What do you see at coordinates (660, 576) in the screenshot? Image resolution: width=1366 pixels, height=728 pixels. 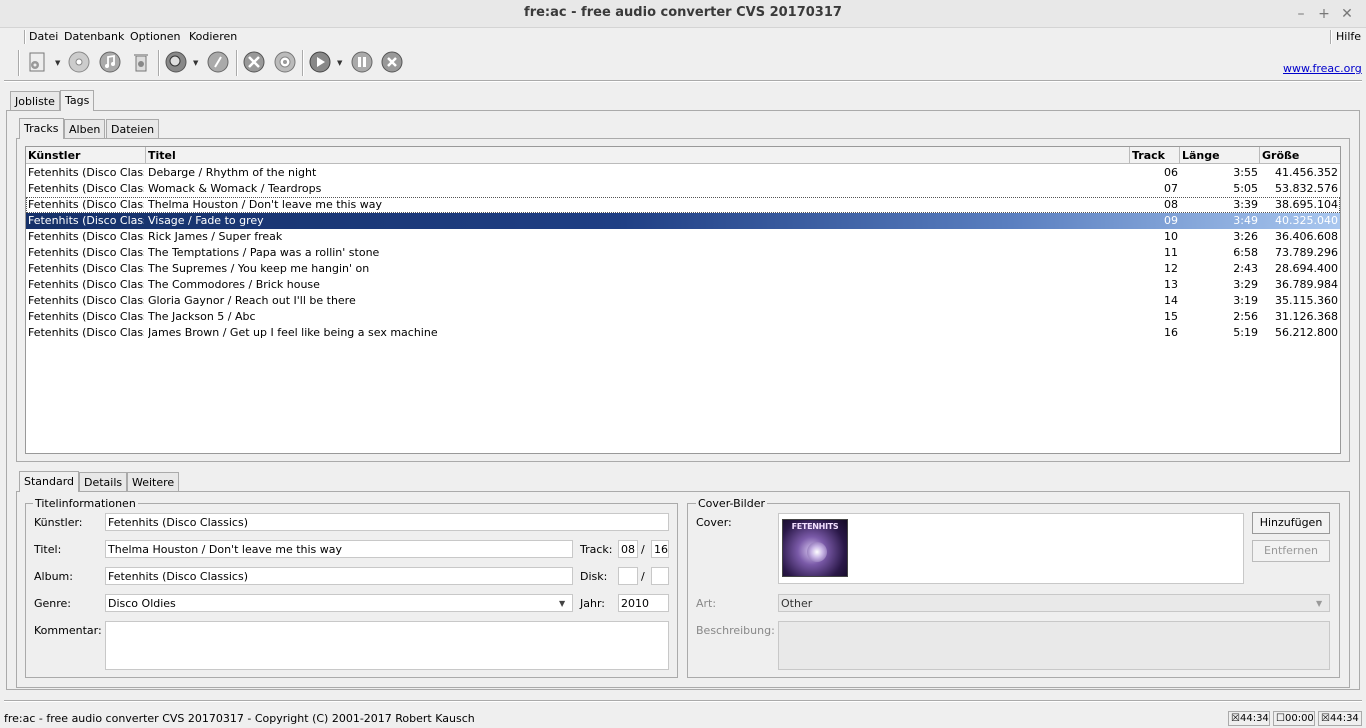 I see `disc-total-field` at bounding box center [660, 576].